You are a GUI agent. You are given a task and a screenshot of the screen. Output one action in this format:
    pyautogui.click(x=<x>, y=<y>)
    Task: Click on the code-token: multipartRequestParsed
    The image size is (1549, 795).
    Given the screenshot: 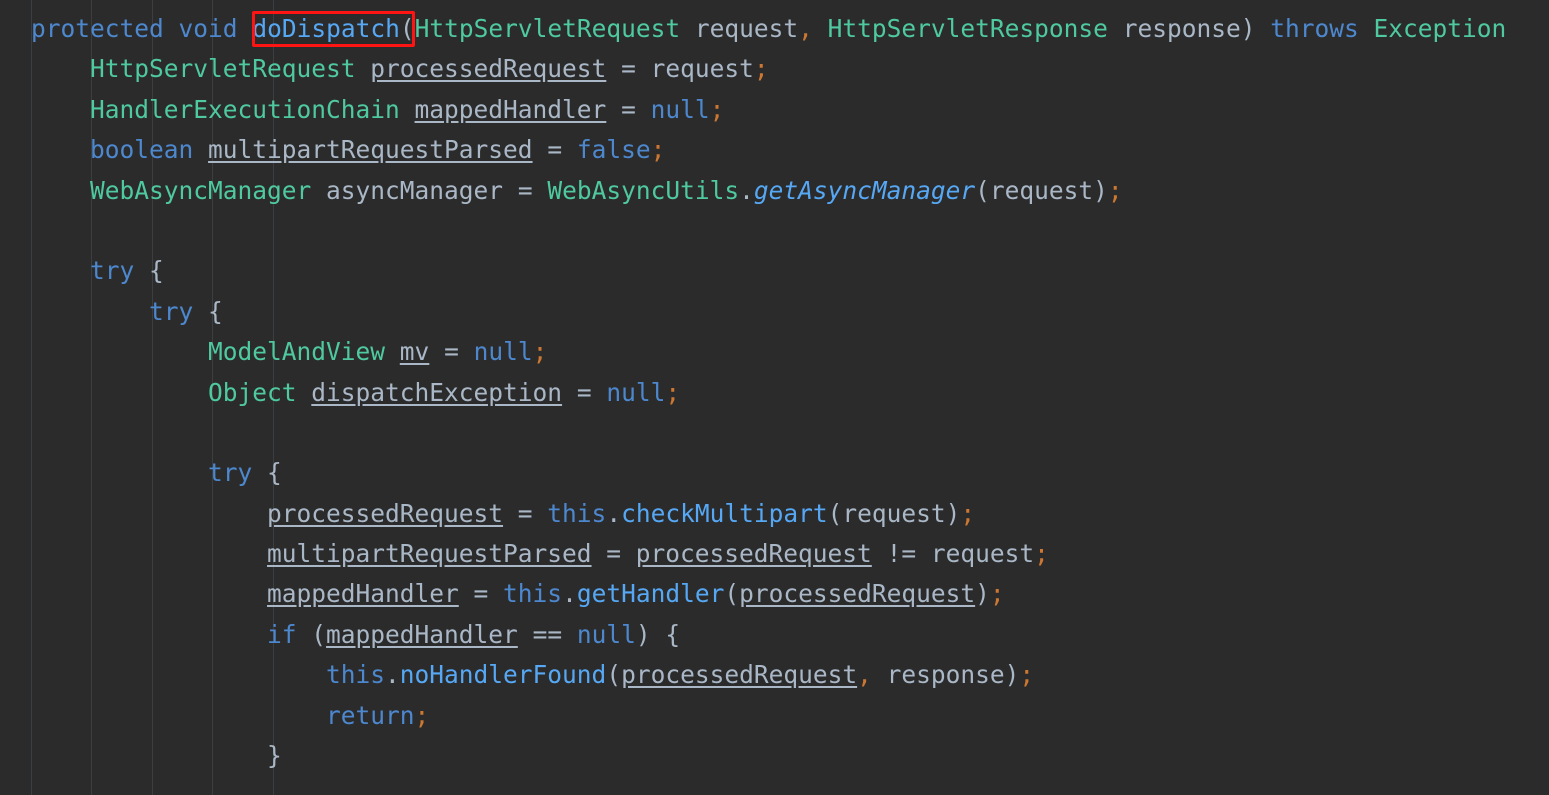 What is the action you would take?
    pyautogui.click(x=370, y=150)
    